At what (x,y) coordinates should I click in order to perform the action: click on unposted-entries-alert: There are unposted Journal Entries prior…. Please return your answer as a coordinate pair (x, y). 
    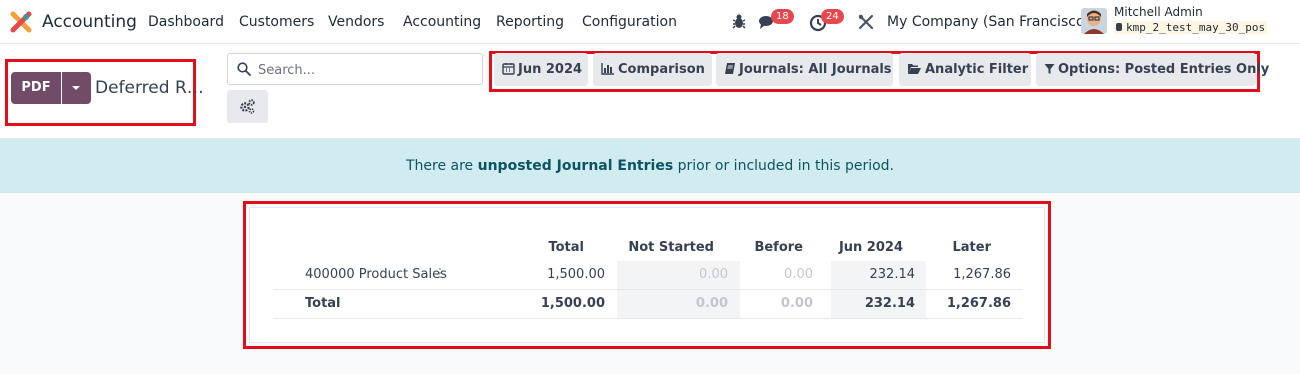
    Looking at the image, I should click on (650, 166).